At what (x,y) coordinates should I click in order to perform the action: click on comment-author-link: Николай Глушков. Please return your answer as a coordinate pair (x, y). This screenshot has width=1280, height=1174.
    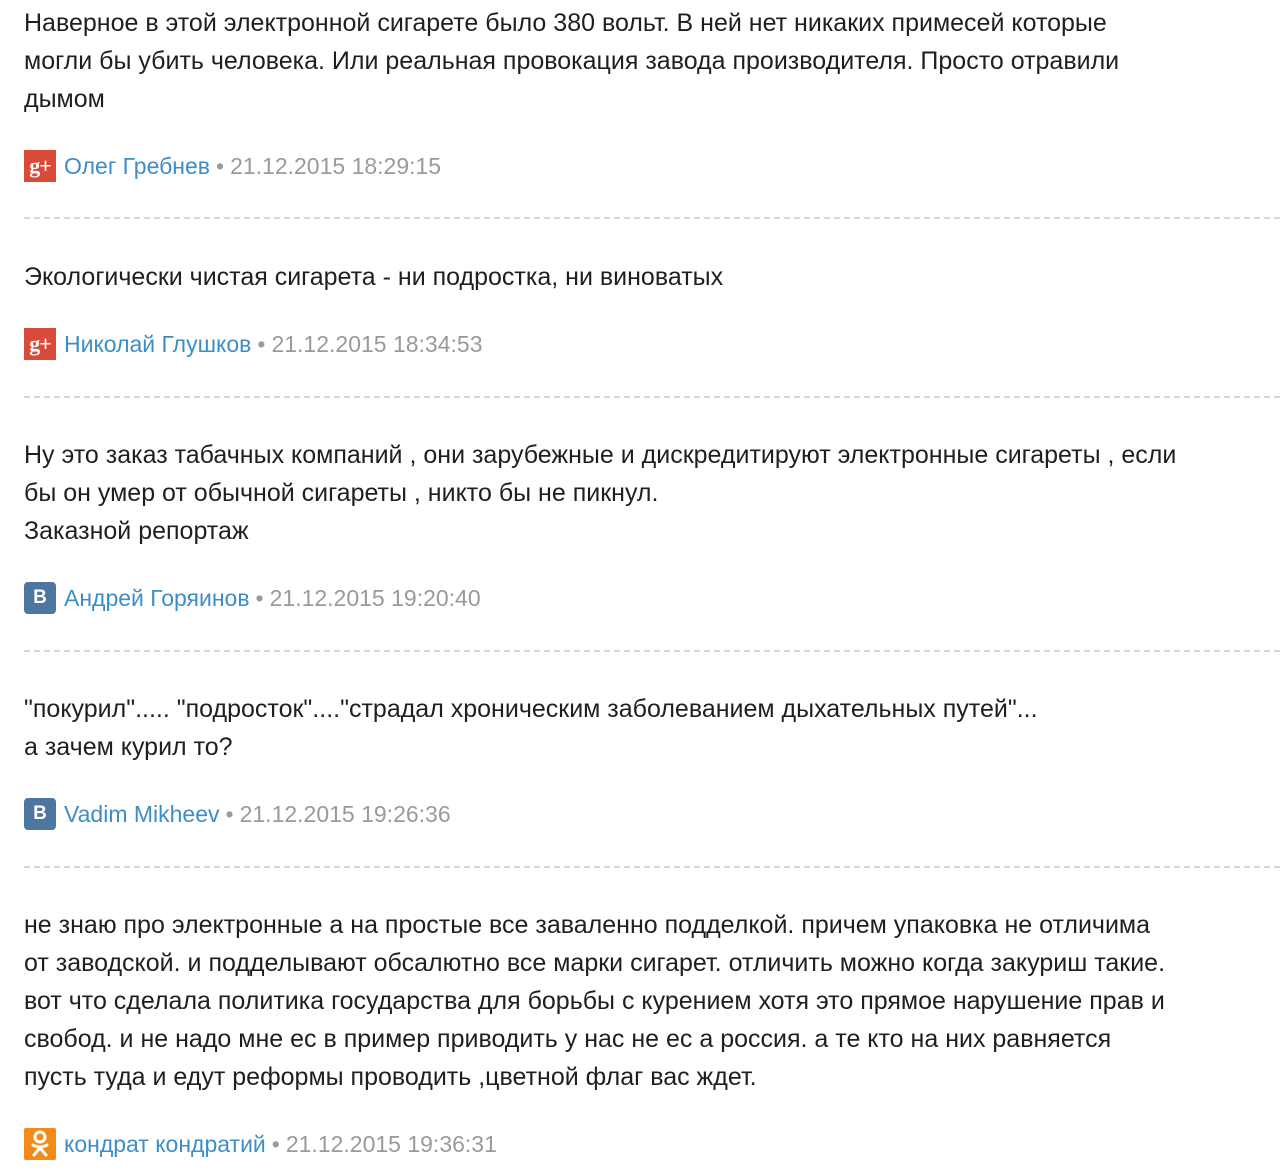
    Looking at the image, I should click on (157, 344).